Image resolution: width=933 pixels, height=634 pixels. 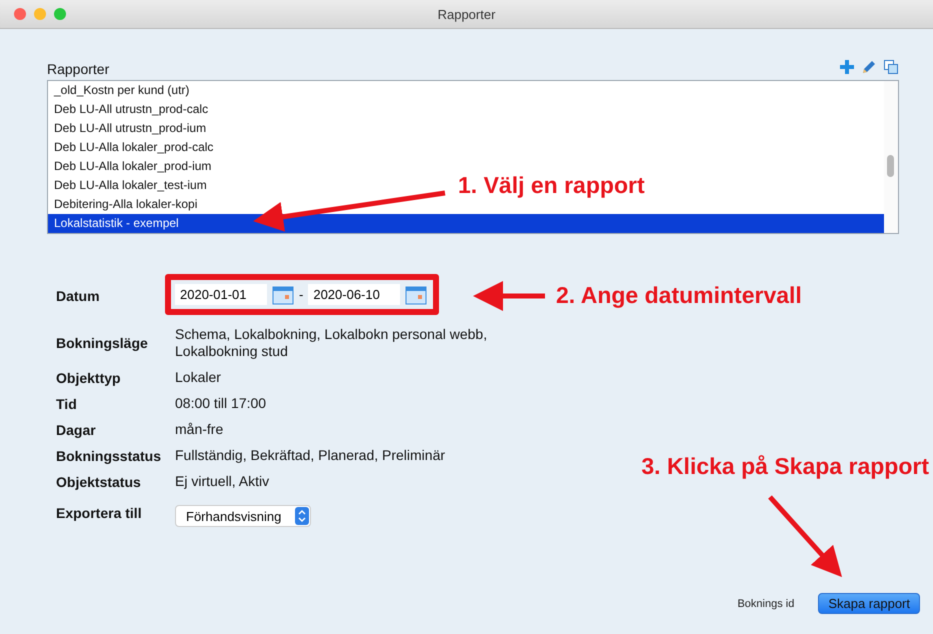 I want to click on close-button, so click(x=20, y=14).